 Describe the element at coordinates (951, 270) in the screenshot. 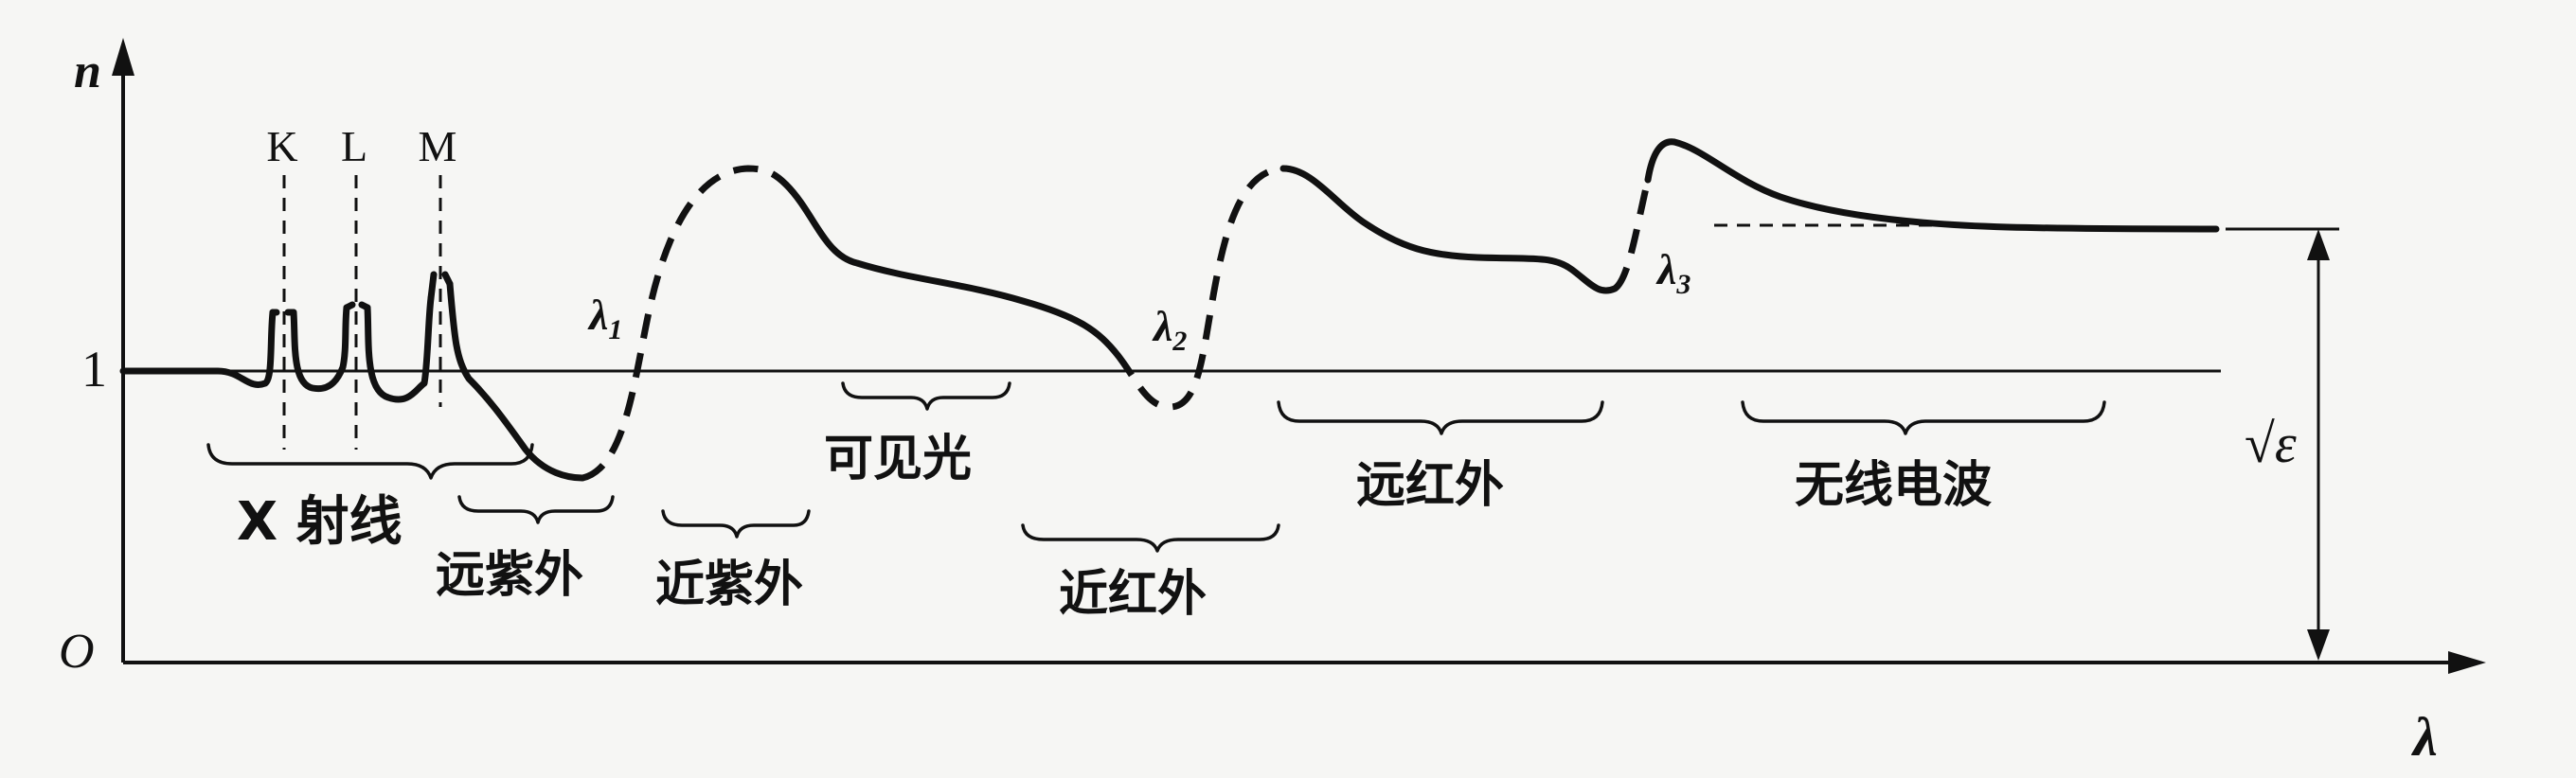

I see `visible-curve` at that location.